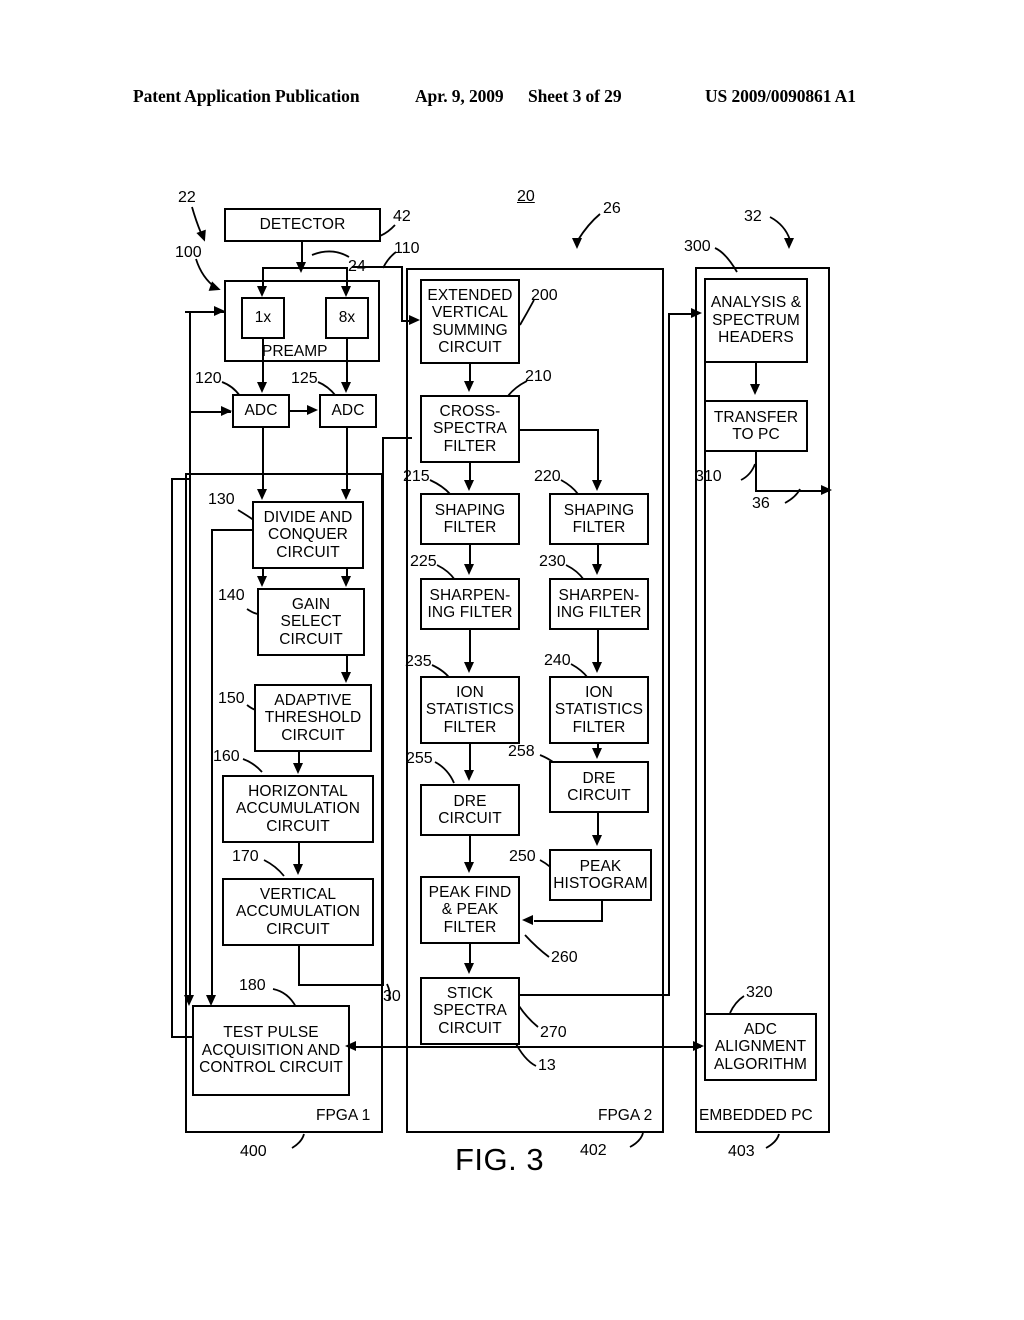 The height and width of the screenshot is (1320, 1024). Describe the element at coordinates (602, 911) in the screenshot. I see `conn-ph-to-pf-vert` at that location.